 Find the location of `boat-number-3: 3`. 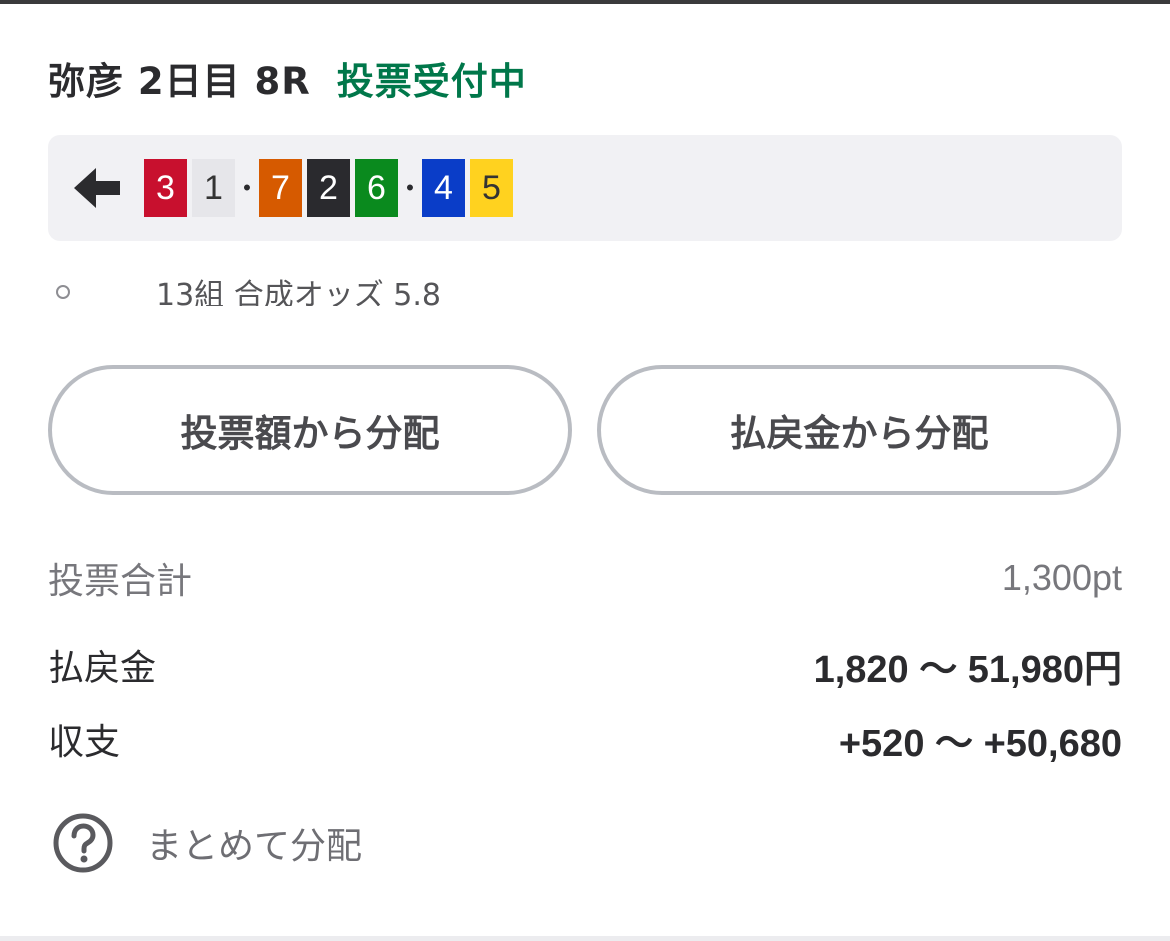

boat-number-3: 3 is located at coordinates (165, 188).